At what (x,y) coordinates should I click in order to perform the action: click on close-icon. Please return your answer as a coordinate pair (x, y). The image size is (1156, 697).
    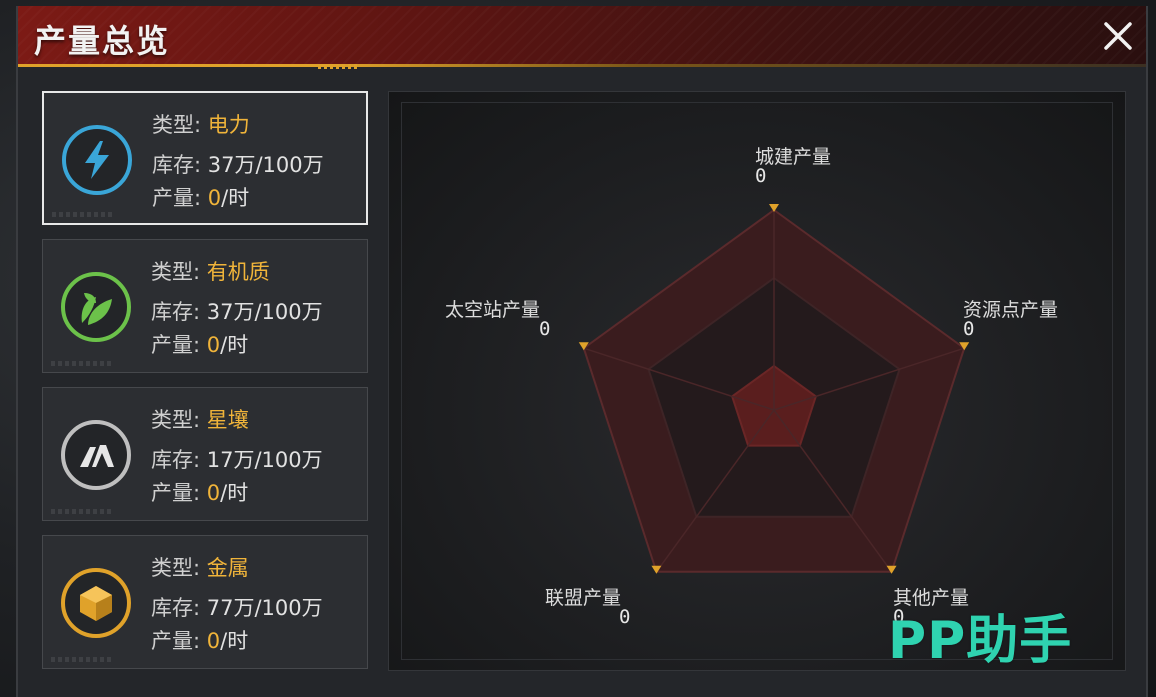
    Looking at the image, I should click on (1118, 36).